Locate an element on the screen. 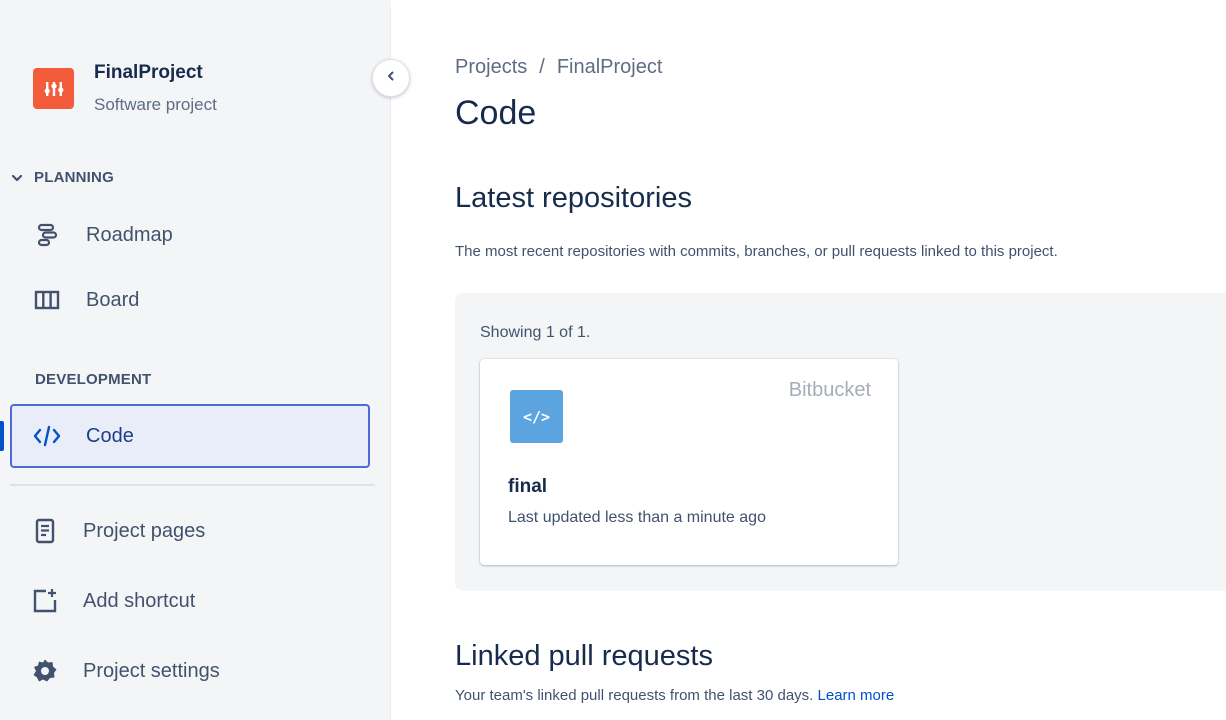  code-icon is located at coordinates (47, 436).